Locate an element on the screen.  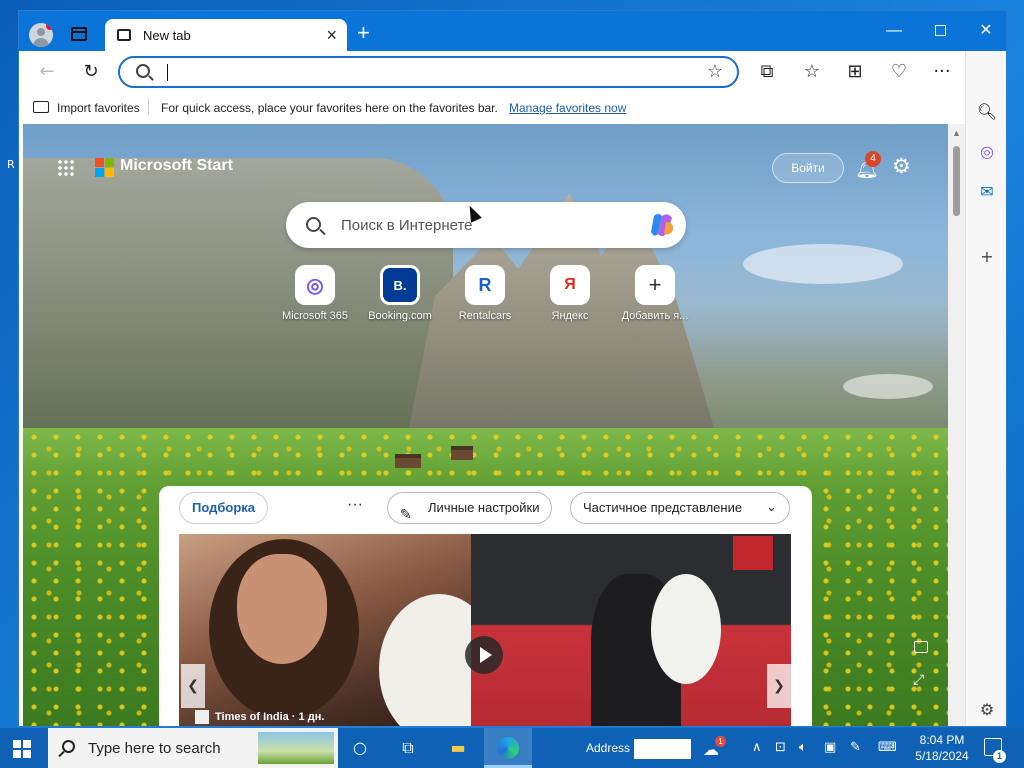
address-bar: ☆ is located at coordinates (428, 72).